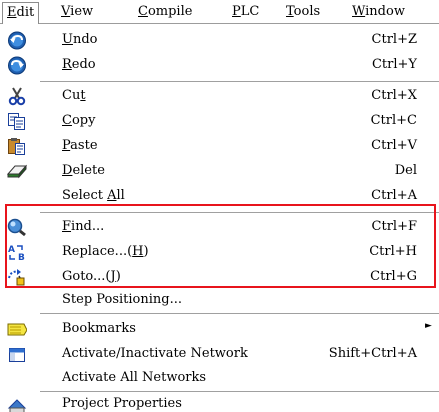  What do you see at coordinates (219, 378) in the screenshot?
I see `menu-item-activate-all-networks: Activate All Networks` at bounding box center [219, 378].